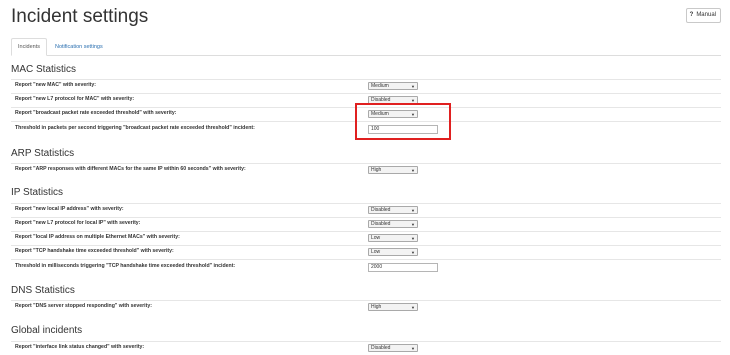  I want to click on tcp-threshold-input: 2000, so click(403, 267).